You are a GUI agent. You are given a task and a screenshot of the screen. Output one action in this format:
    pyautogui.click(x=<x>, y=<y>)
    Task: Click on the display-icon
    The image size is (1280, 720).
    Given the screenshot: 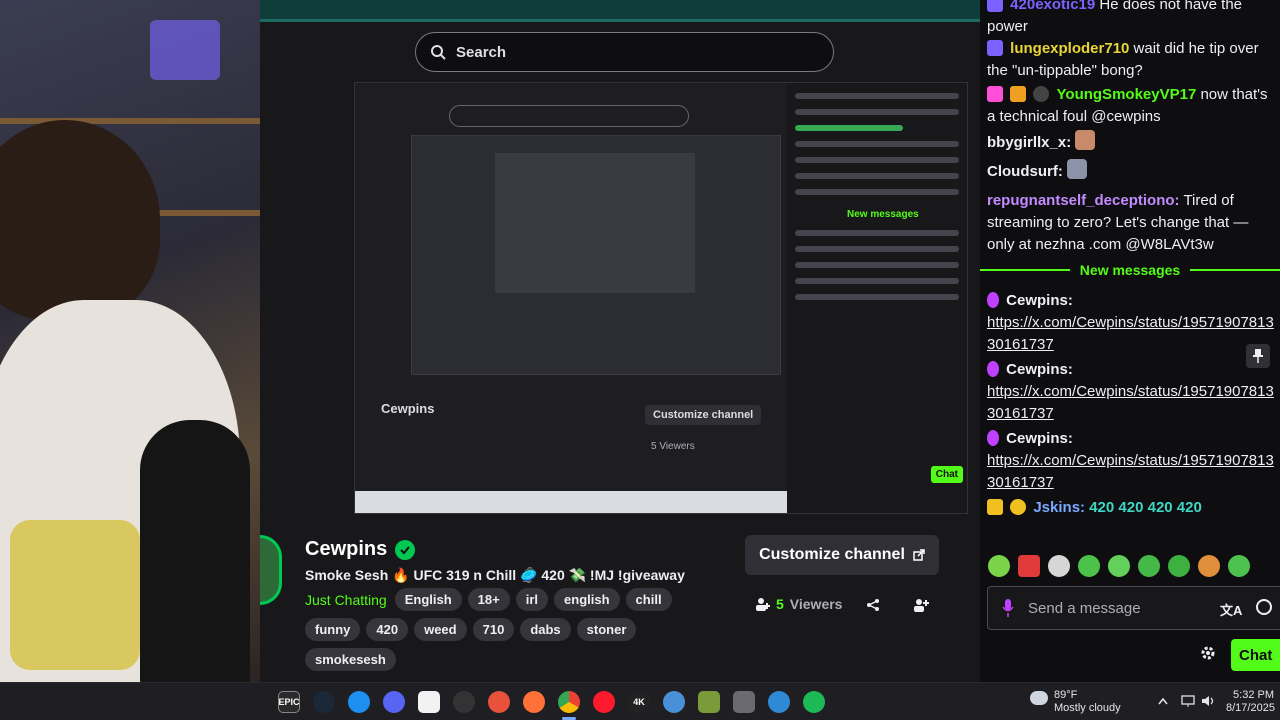 What is the action you would take?
    pyautogui.click(x=1188, y=701)
    